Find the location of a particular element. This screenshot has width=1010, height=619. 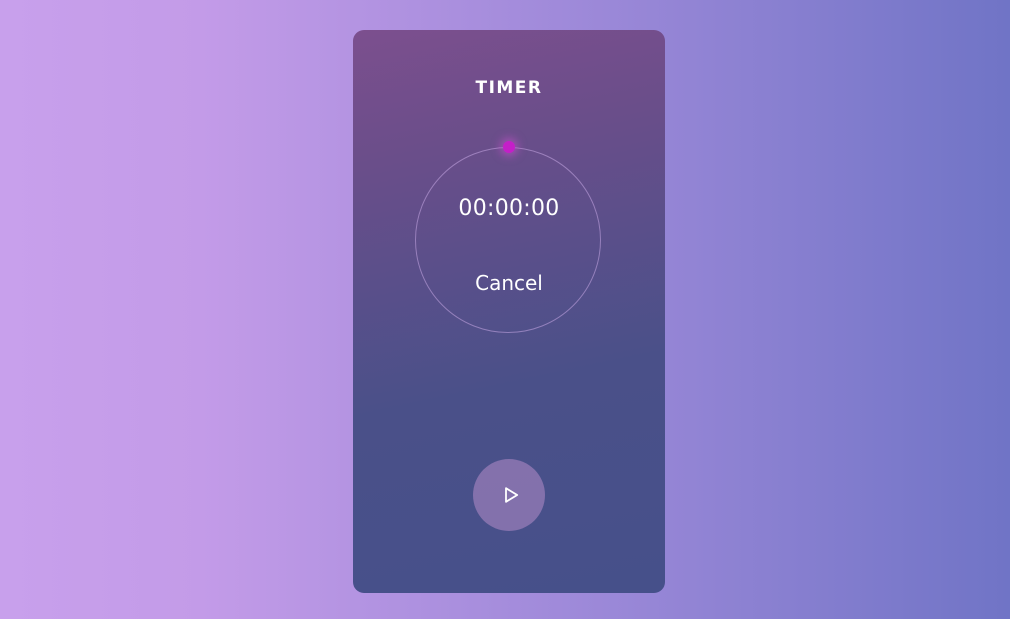

cancel-button: Cancel is located at coordinates (509, 283).